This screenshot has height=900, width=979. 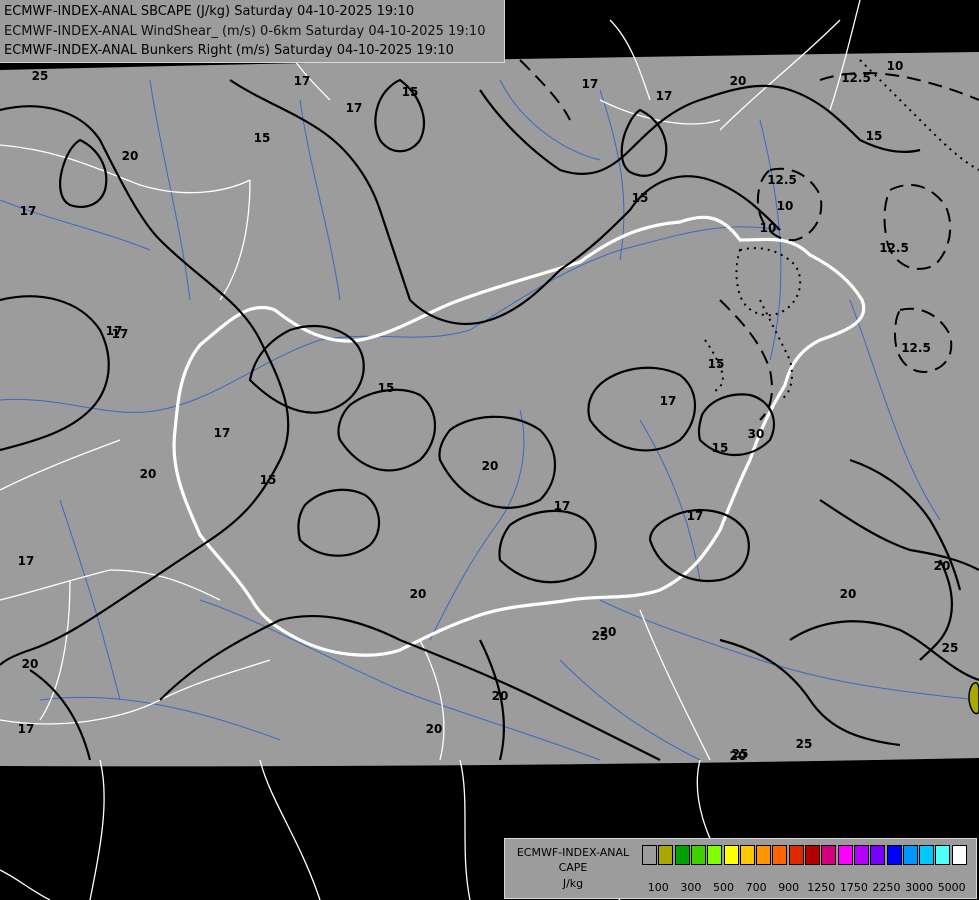 I want to click on legend-tick-label: 5000, so click(x=951, y=887).